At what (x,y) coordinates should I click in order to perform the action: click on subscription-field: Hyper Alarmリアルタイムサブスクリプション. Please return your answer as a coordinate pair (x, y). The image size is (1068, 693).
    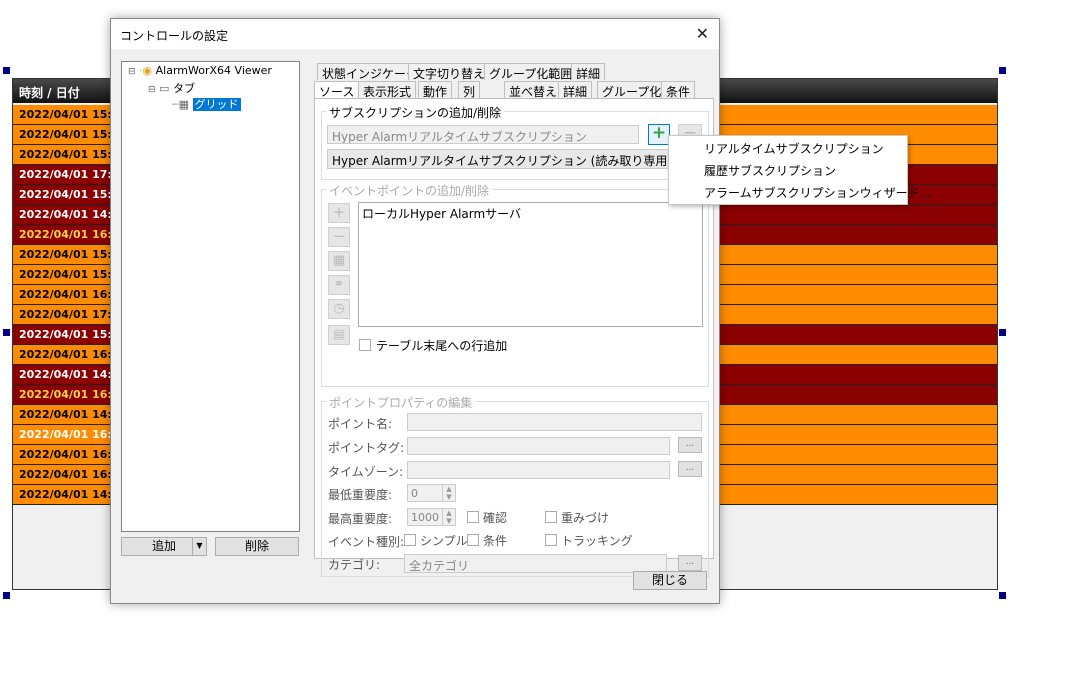
    Looking at the image, I should click on (483, 134).